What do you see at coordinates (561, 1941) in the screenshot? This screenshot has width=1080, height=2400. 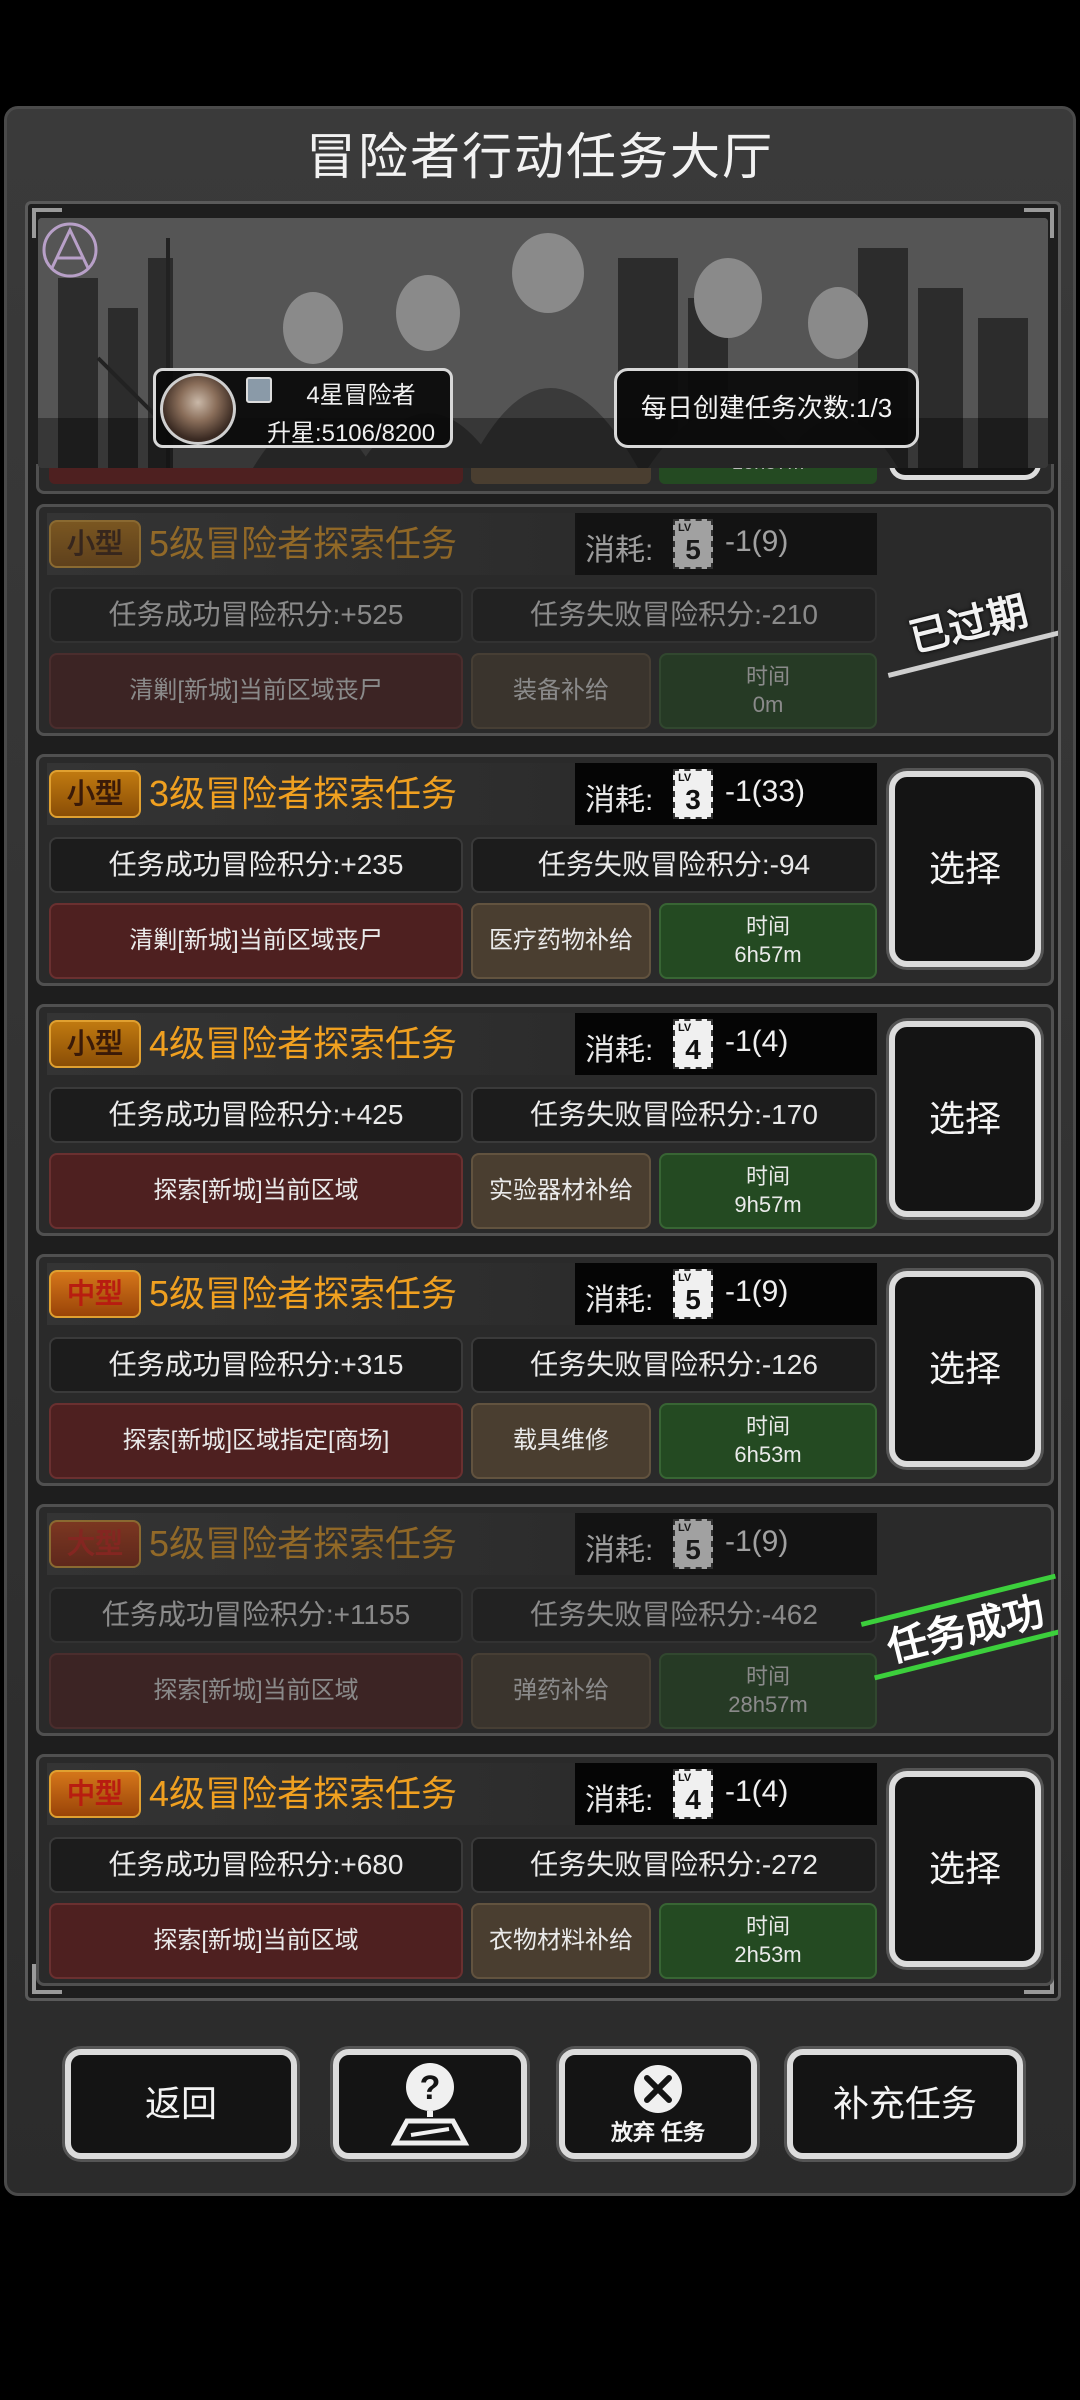 I see `mission-reward: 衣物材料补给` at bounding box center [561, 1941].